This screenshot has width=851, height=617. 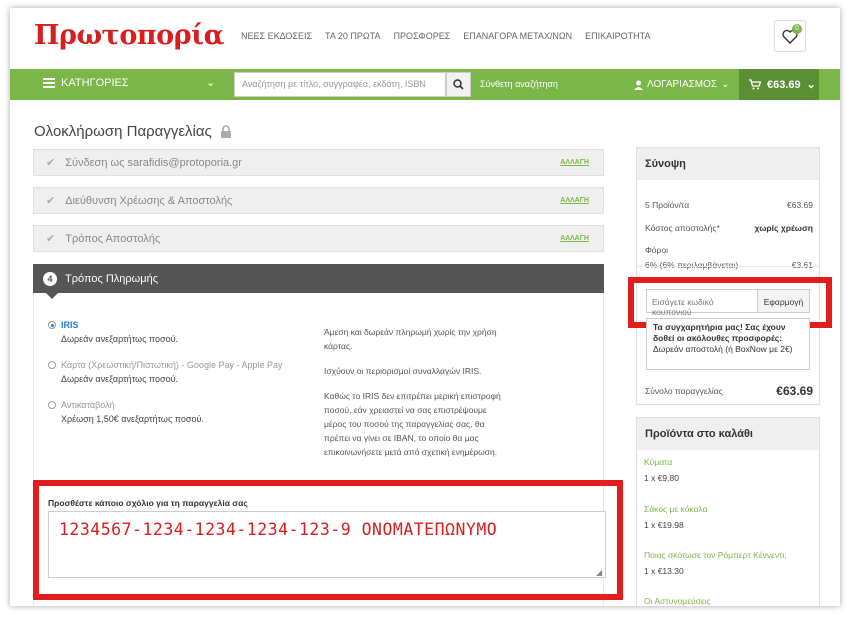 What do you see at coordinates (153, 162) in the screenshot?
I see `step-login-label: Σύνδεση ως sarafidis@protoporia.gr` at bounding box center [153, 162].